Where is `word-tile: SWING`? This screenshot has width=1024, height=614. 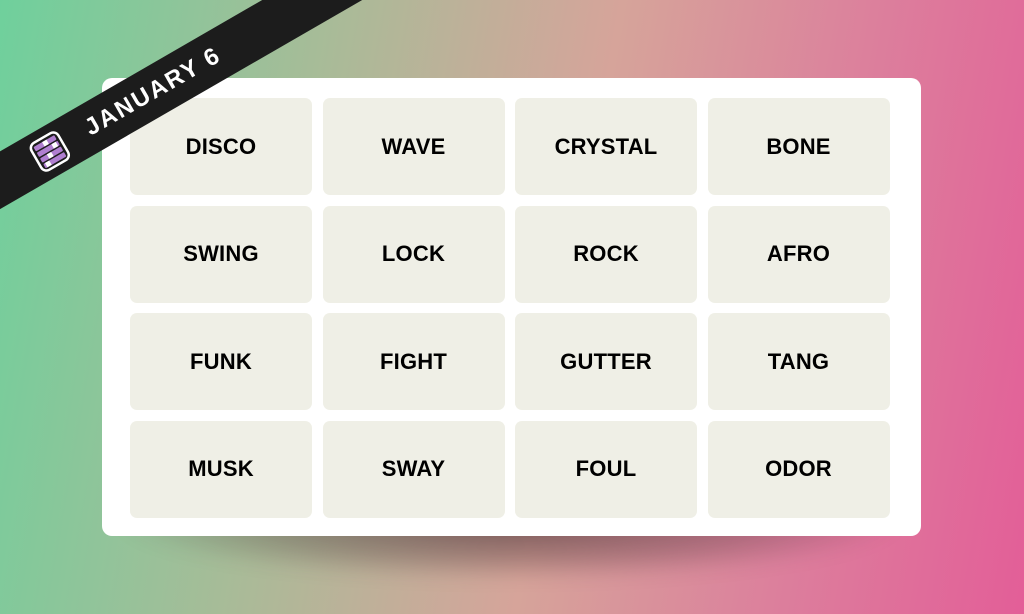
word-tile: SWING is located at coordinates (221, 254).